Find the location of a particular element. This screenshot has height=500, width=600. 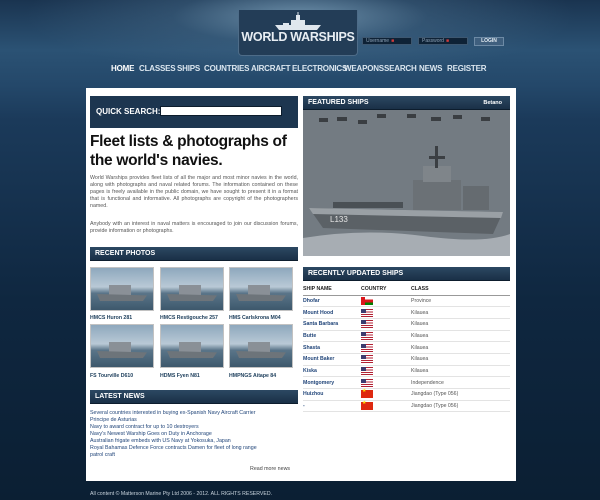

nav-search: SEARCH is located at coordinates (400, 68).